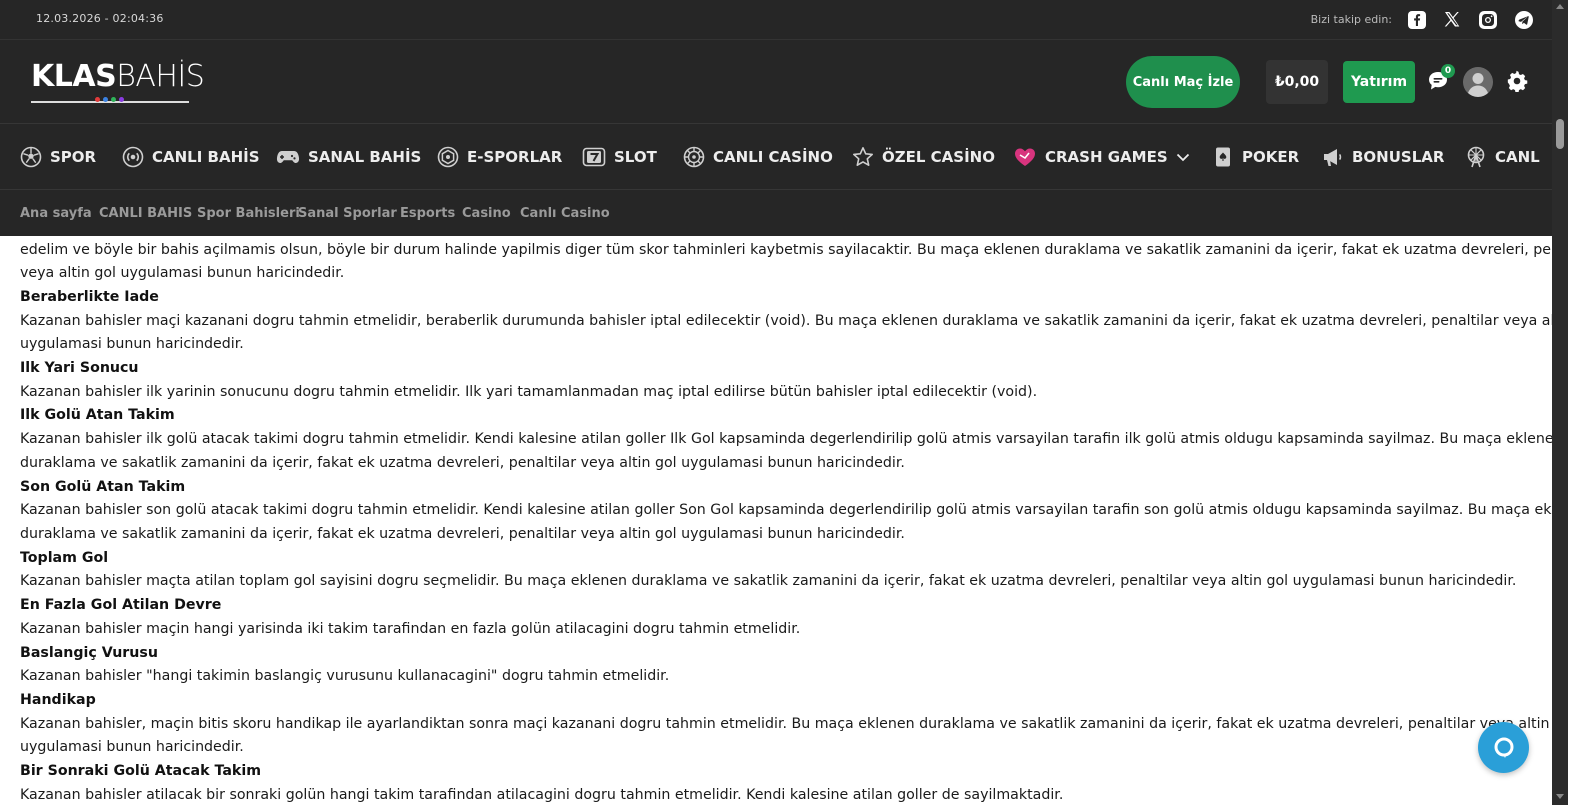  Describe the element at coordinates (594, 157) in the screenshot. I see `slot-seven-icon` at that location.